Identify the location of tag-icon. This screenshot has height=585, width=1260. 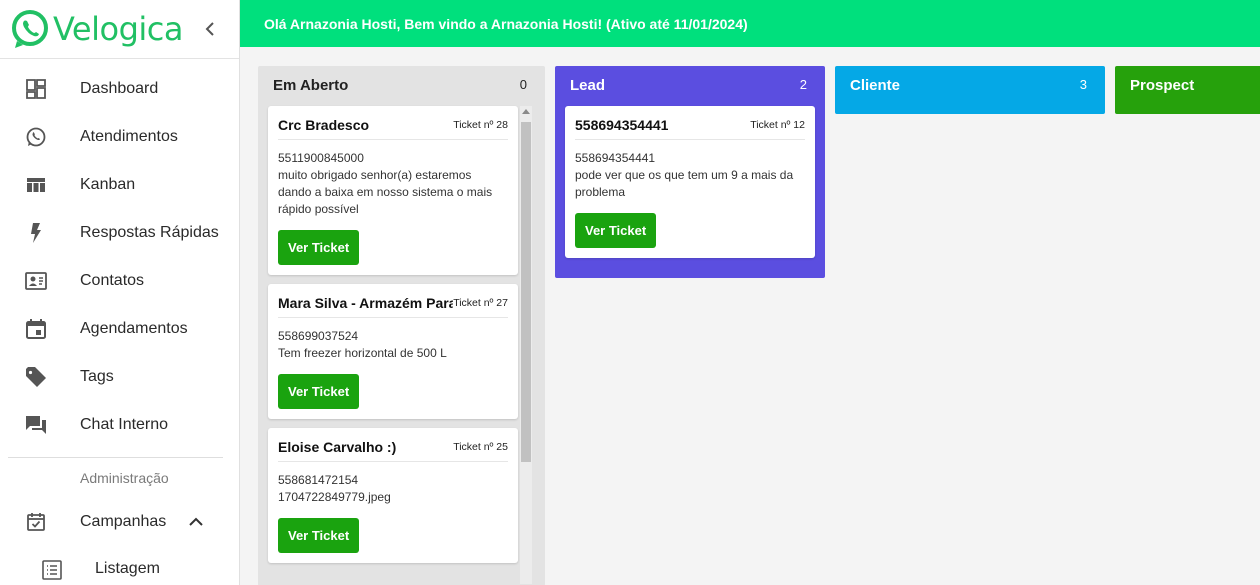
(36, 377).